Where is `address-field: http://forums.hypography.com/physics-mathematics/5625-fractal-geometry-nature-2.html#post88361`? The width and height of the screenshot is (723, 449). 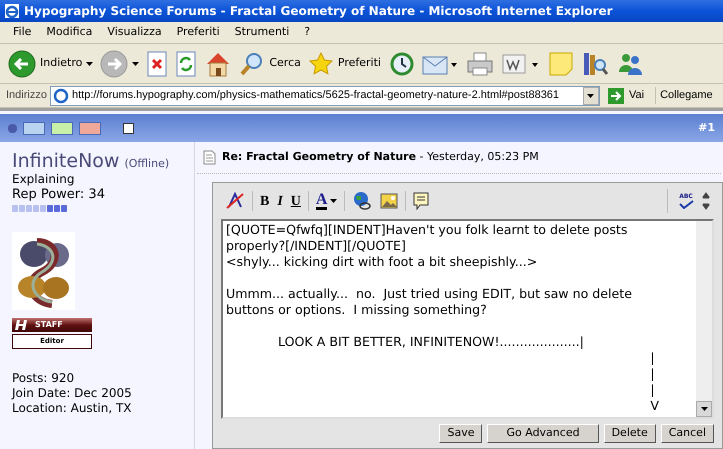
address-field: http://forums.hypography.com/physics-mathematics/5625-fractal-geometry-nature-2.html#post88361 is located at coordinates (325, 96).